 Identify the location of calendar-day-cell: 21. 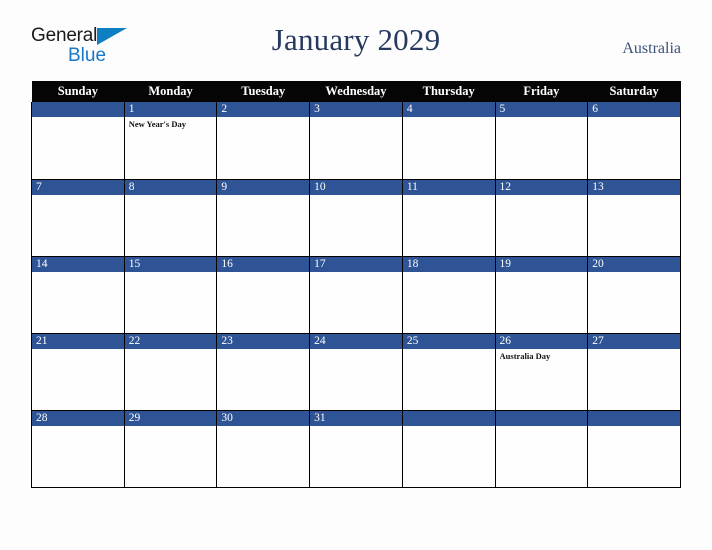
(78, 372).